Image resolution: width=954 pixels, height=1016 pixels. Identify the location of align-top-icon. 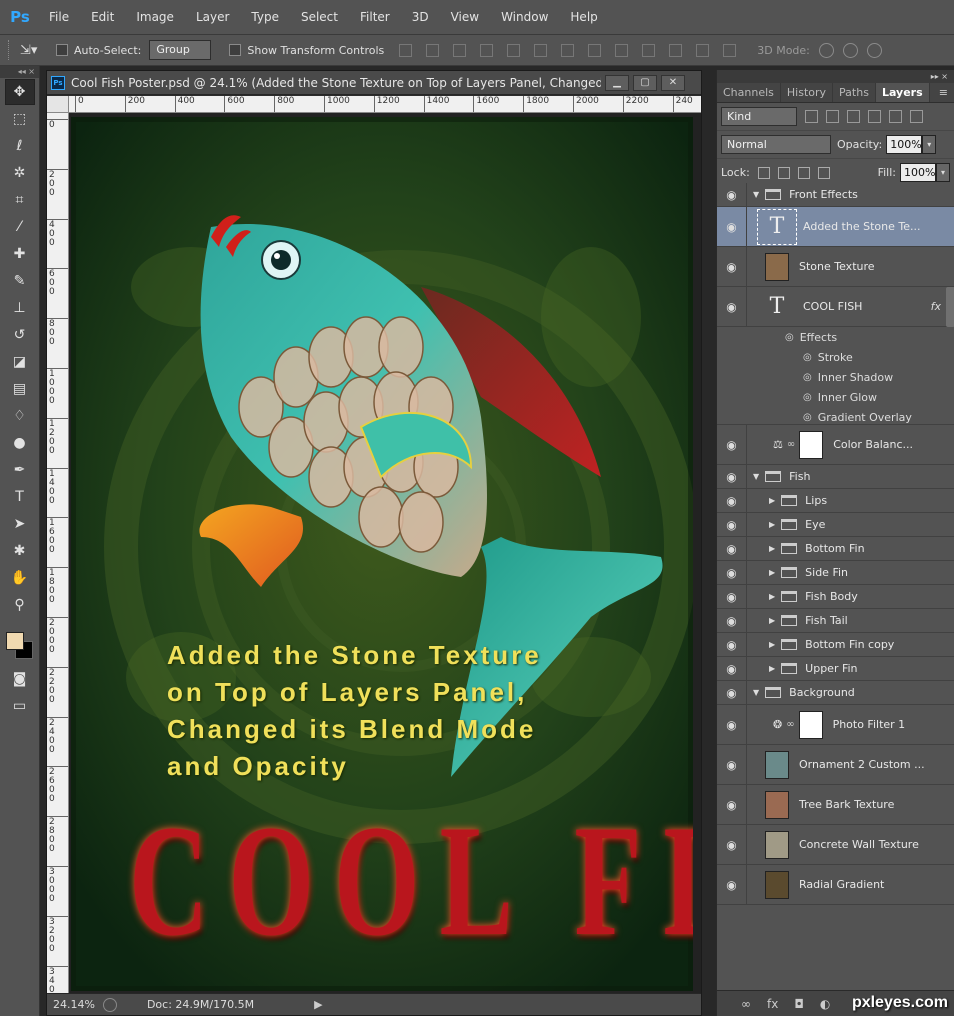
(406, 50).